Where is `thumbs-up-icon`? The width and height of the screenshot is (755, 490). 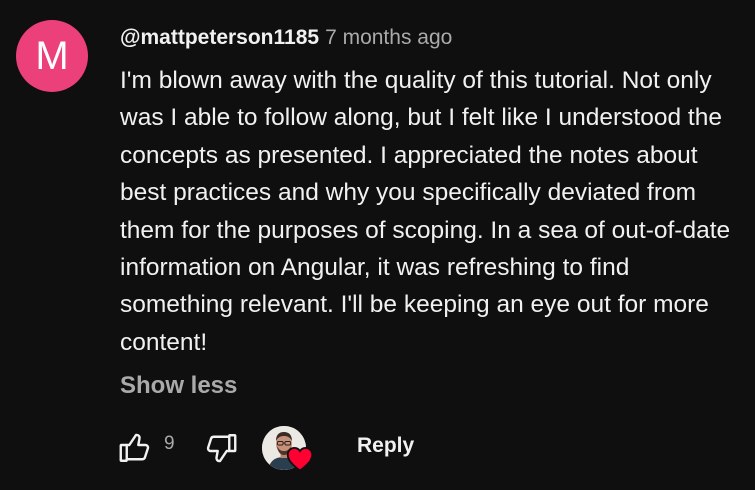 thumbs-up-icon is located at coordinates (134, 447).